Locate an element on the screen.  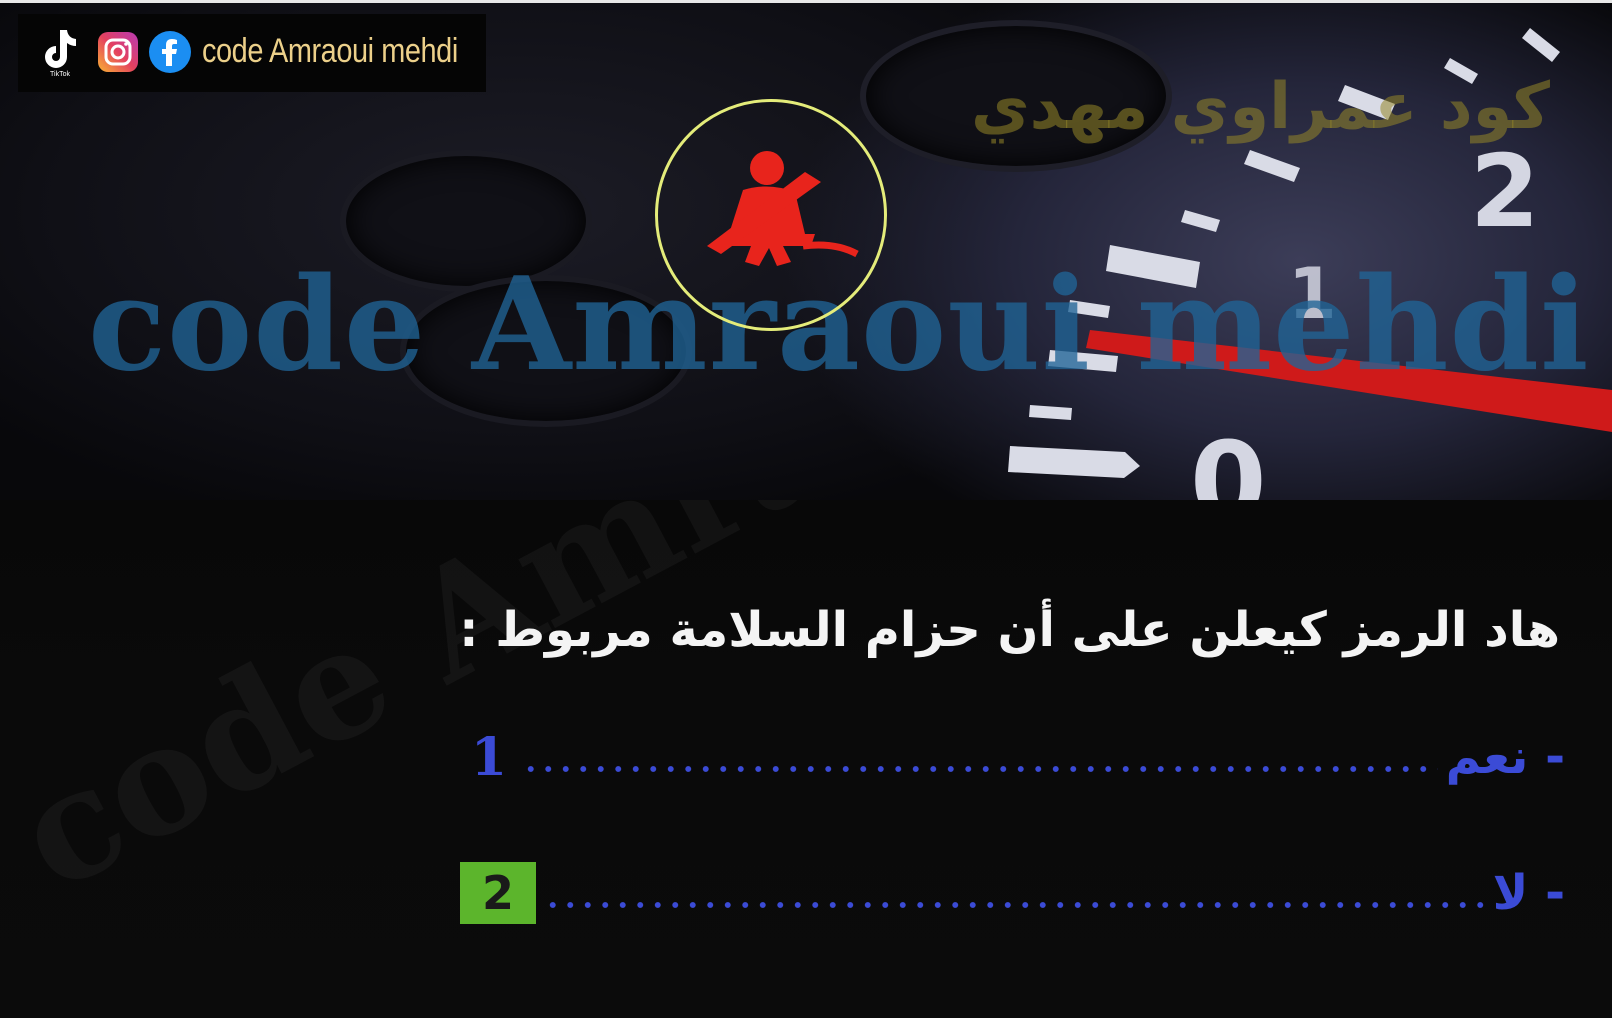
instagram-icon is located at coordinates (118, 52).